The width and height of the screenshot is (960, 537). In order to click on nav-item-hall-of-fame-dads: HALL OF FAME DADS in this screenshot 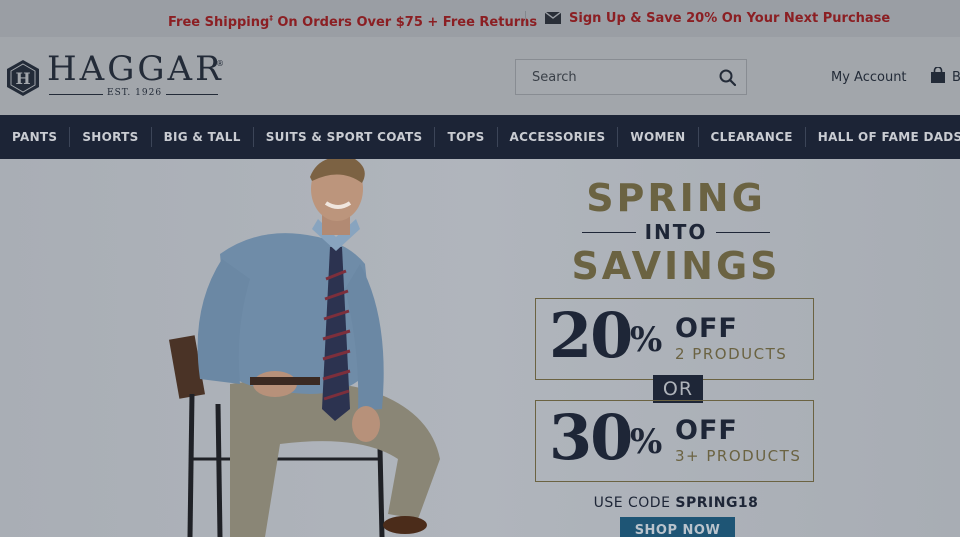, I will do `click(882, 137)`.